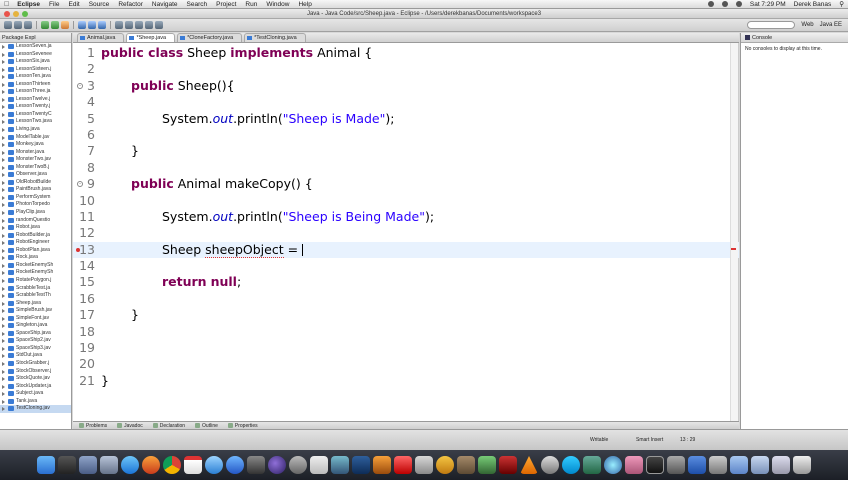  I want to click on photos-icon, so click(256, 465).